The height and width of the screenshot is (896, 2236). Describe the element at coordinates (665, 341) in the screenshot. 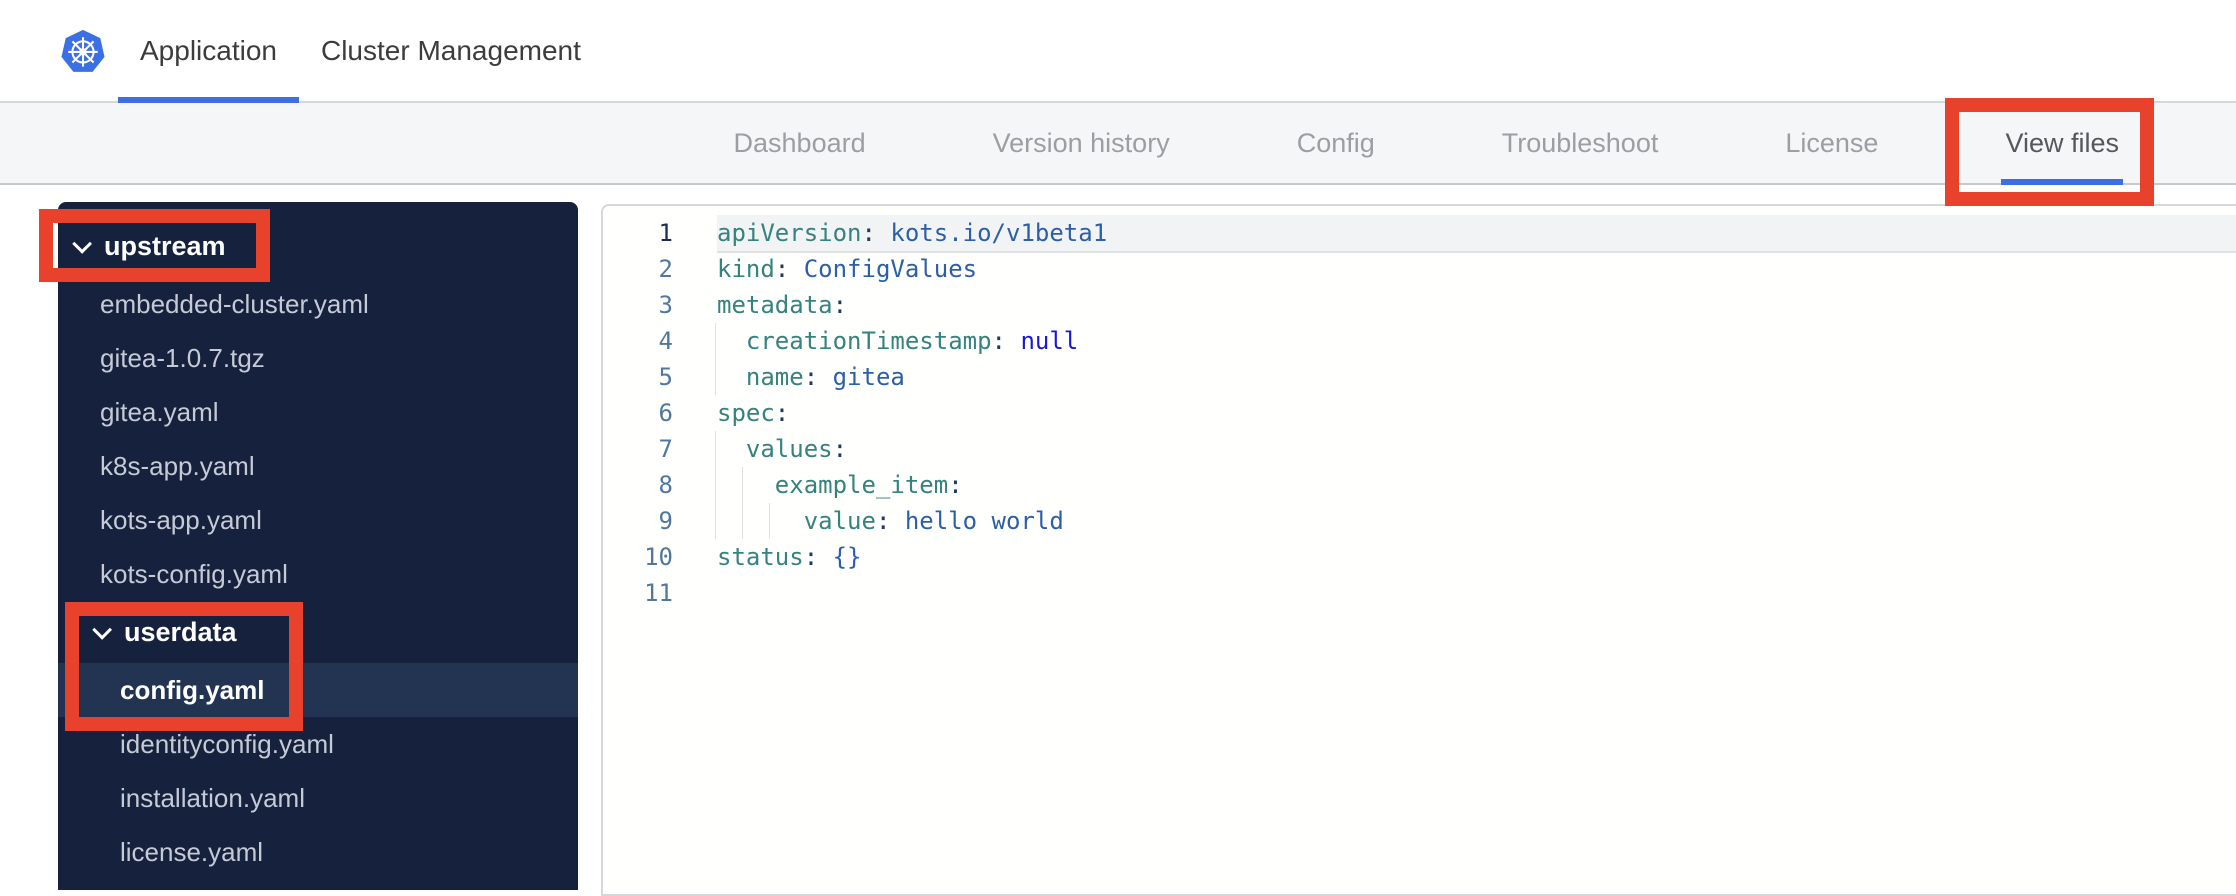

I see `line-number-4: 4` at that location.